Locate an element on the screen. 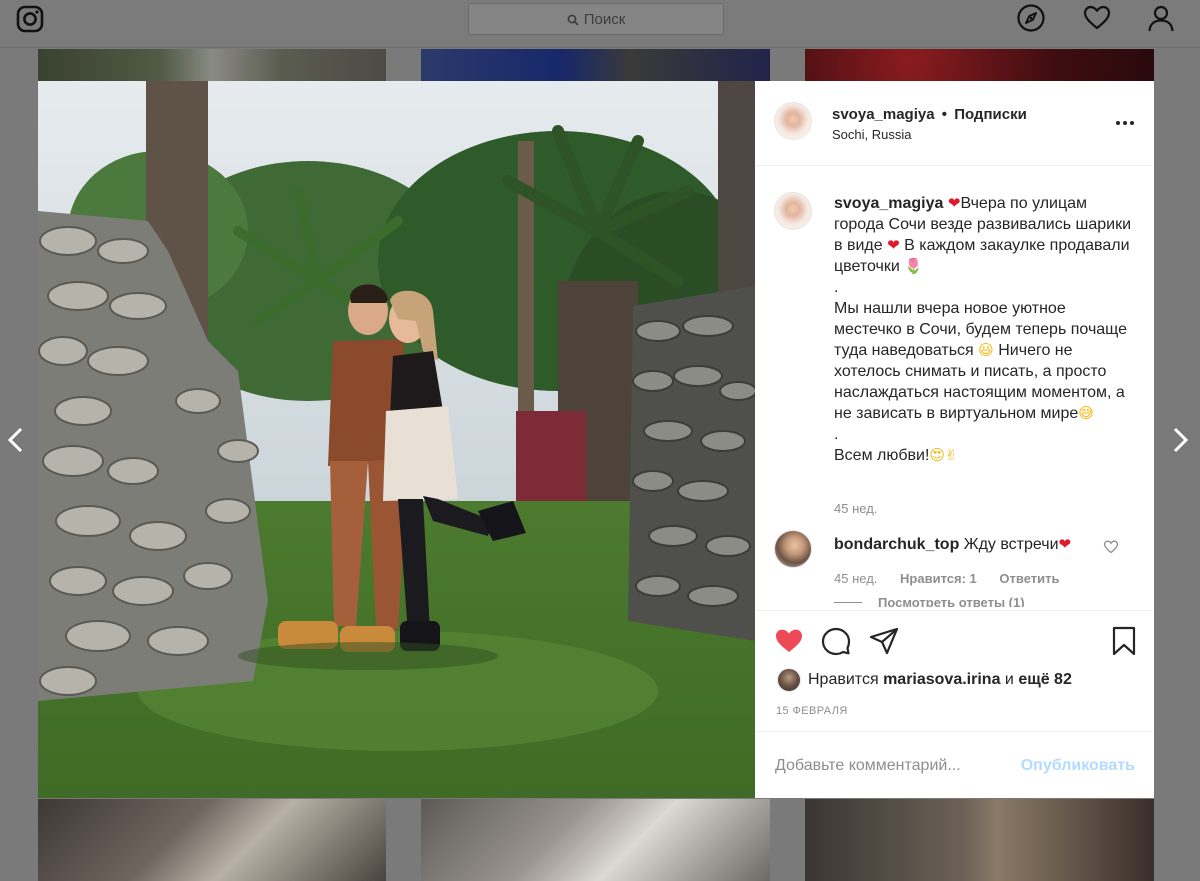 Image resolution: width=1200 pixels, height=881 pixels. chevron-left-icon is located at coordinates (16, 440).